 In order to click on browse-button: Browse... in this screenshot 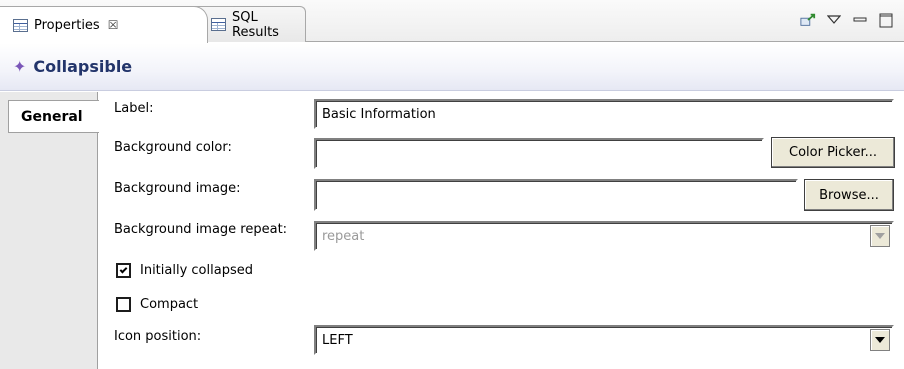, I will do `click(849, 195)`.